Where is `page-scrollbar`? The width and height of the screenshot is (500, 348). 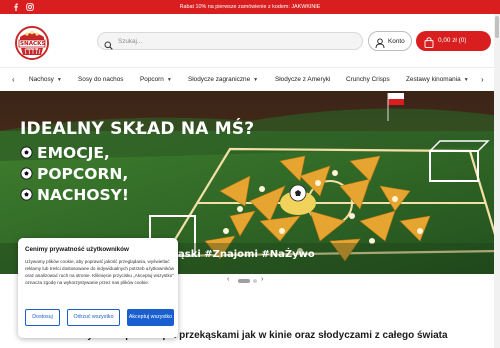
page-scrollbar is located at coordinates (497, 181).